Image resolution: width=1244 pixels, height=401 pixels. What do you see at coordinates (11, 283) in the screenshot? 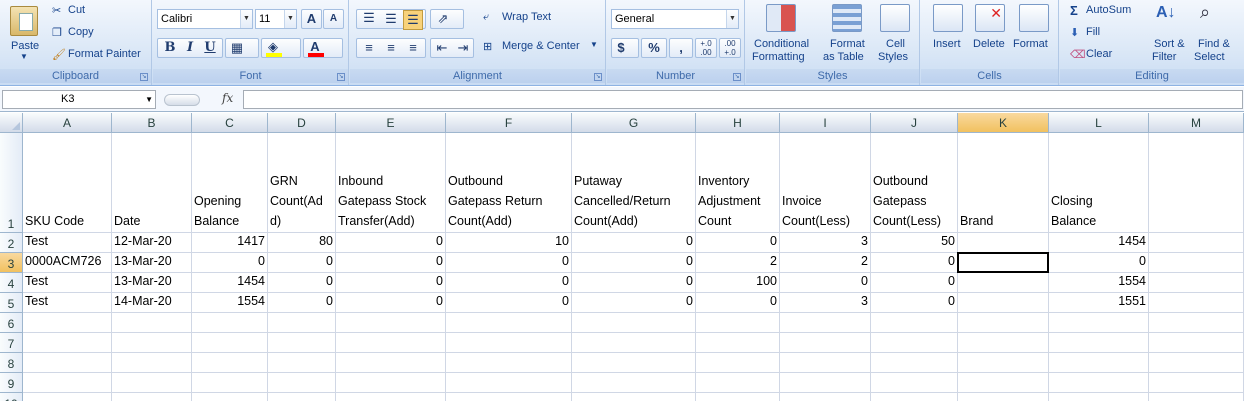
I see `row-header-4: 4` at bounding box center [11, 283].